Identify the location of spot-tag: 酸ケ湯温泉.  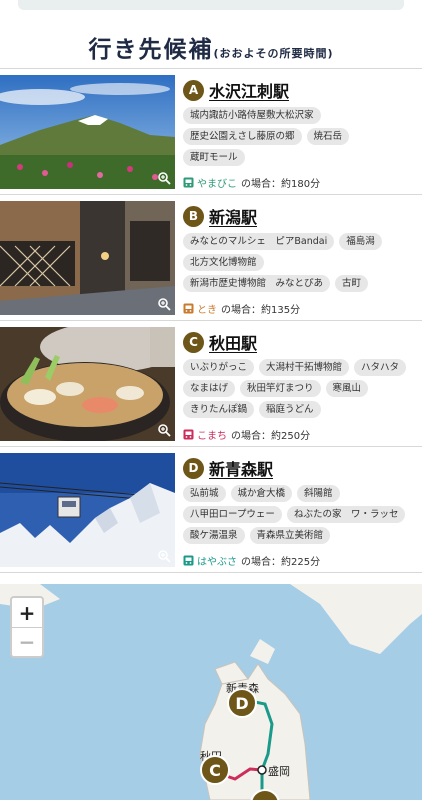
(214, 535).